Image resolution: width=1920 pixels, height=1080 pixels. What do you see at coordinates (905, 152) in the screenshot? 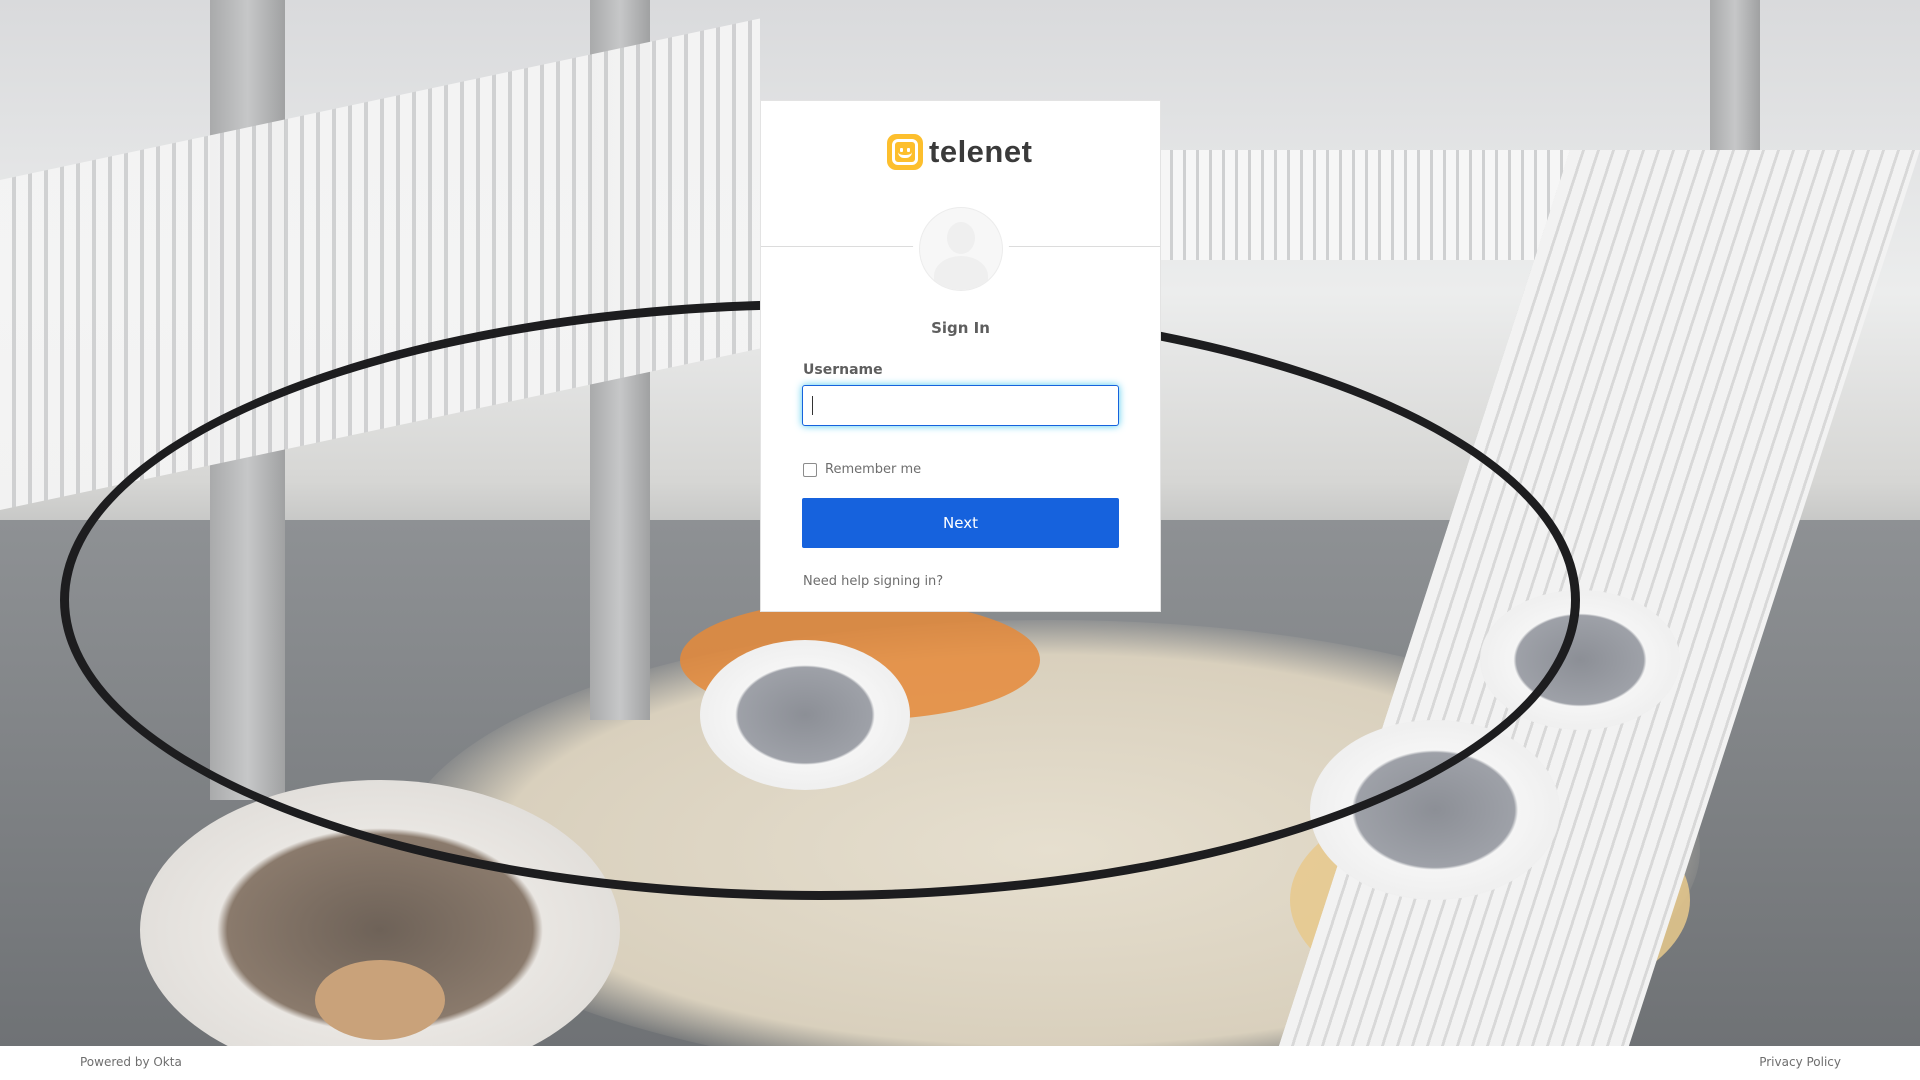
I see `telenet-smiley-logo-icon` at bounding box center [905, 152].